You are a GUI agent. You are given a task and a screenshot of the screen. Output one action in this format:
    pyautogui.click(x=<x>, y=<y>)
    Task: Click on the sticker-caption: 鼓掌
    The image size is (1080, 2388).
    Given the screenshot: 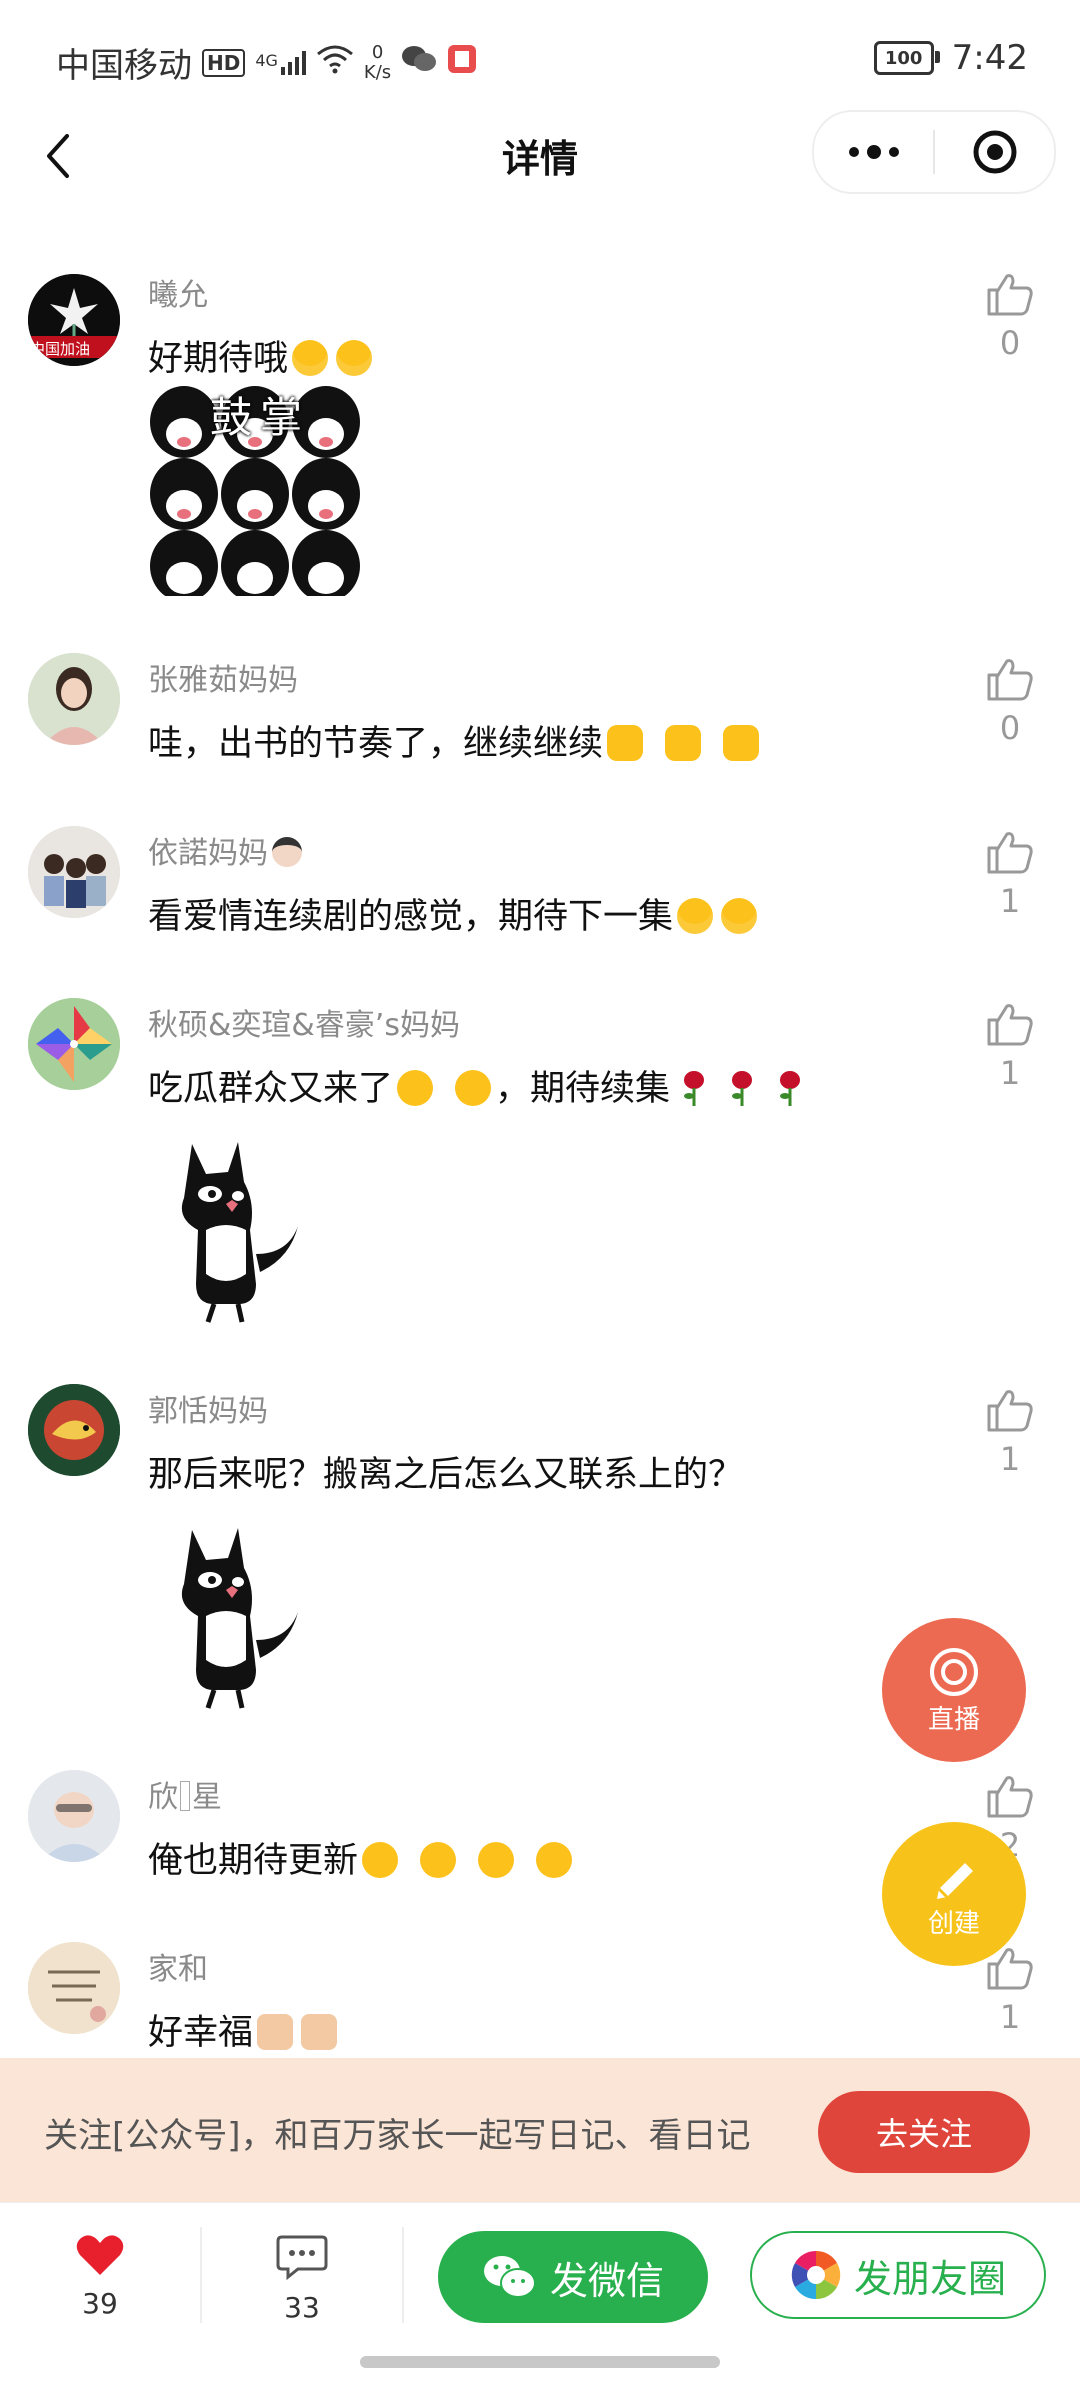 What is the action you would take?
    pyautogui.click(x=260, y=417)
    